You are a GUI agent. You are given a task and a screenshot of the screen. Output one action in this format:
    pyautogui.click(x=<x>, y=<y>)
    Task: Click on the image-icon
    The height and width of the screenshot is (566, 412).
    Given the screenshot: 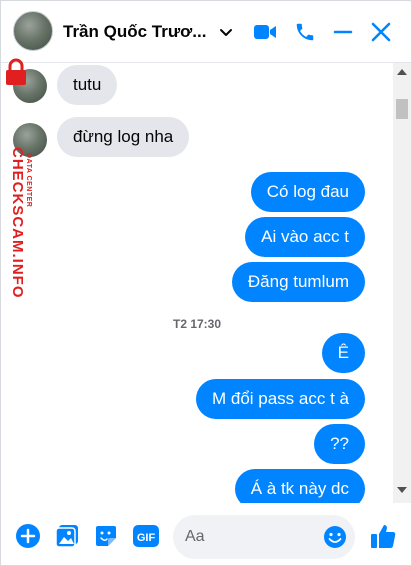 What is the action you would take?
    pyautogui.click(x=67, y=536)
    